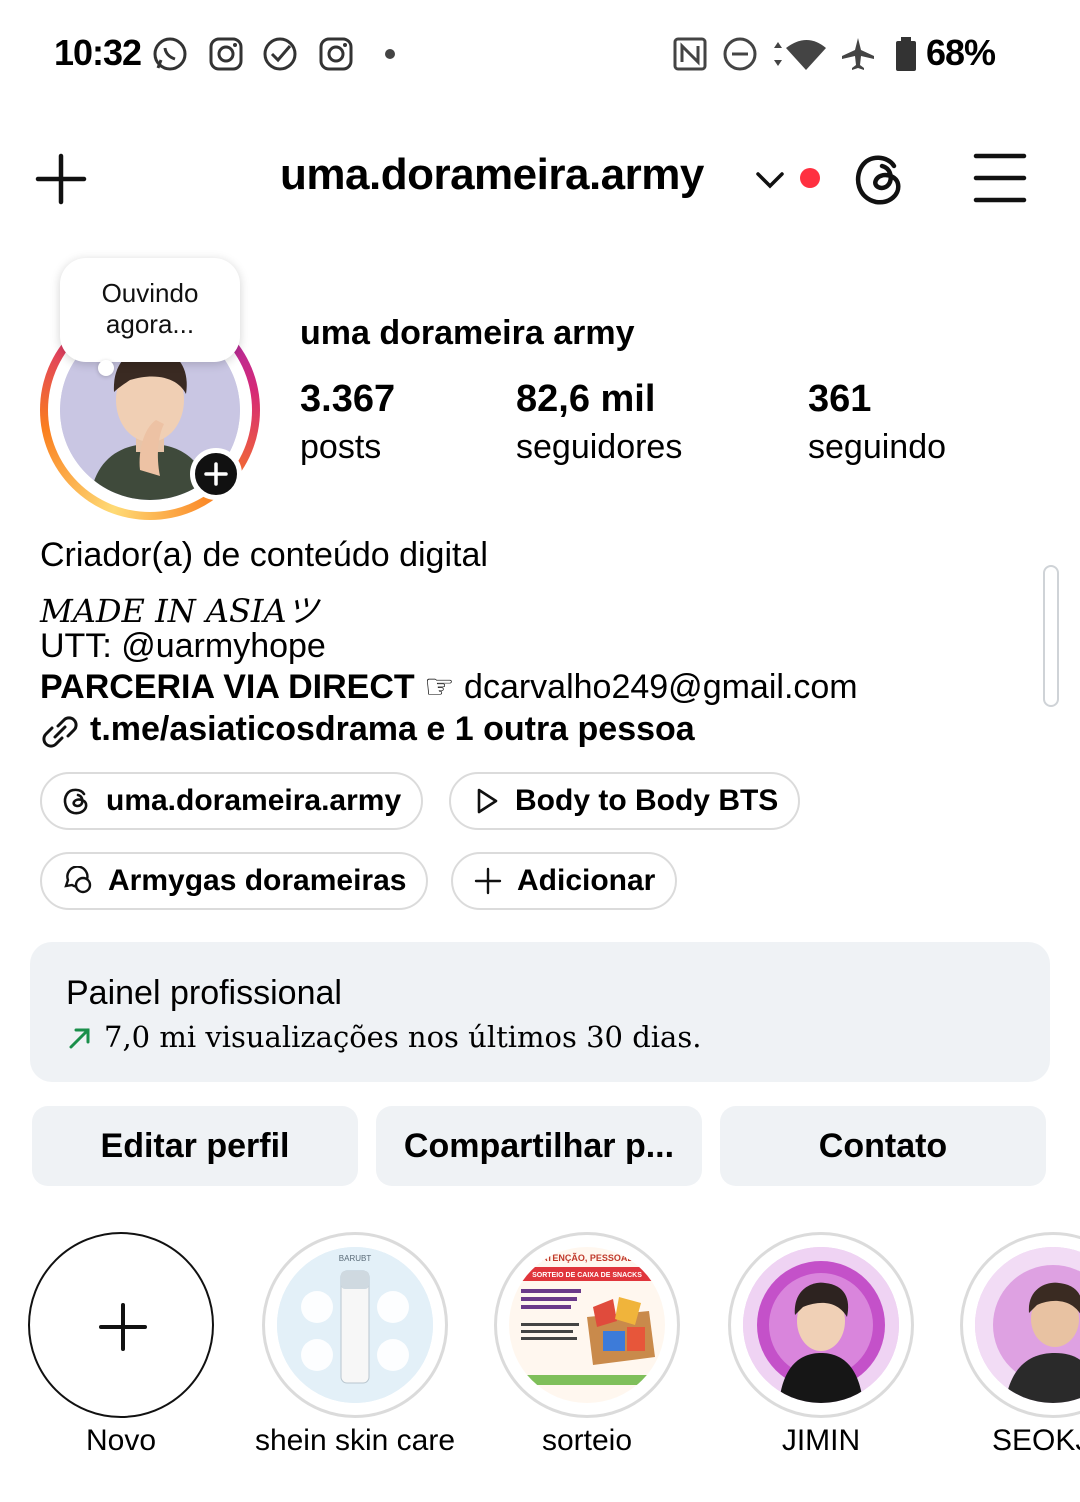 The image size is (1080, 1502). Describe the element at coordinates (821, 1440) in the screenshot. I see `highlight-label: JIMIN` at that location.